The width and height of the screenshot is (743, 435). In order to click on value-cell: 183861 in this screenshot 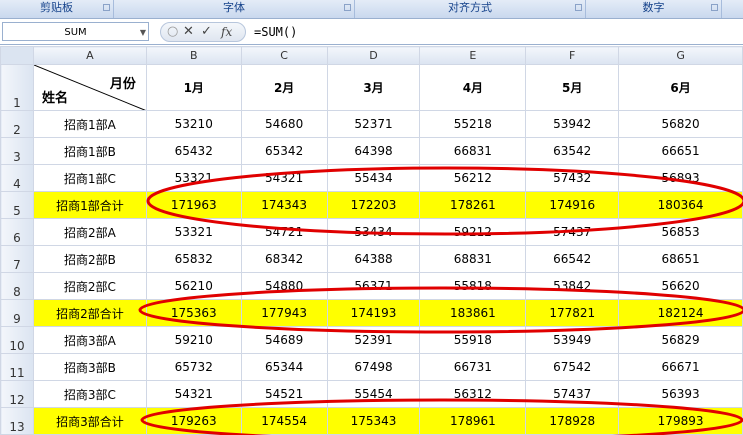, I will do `click(473, 313)`.